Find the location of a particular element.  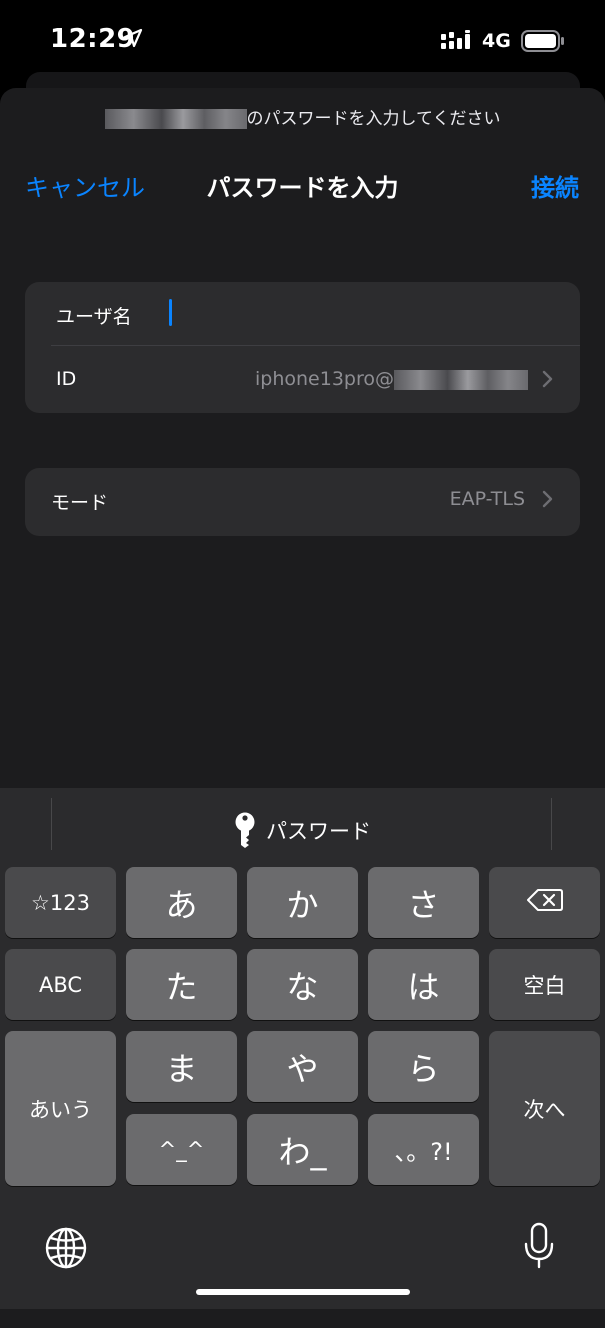

abc-key: ABC is located at coordinates (60, 984).